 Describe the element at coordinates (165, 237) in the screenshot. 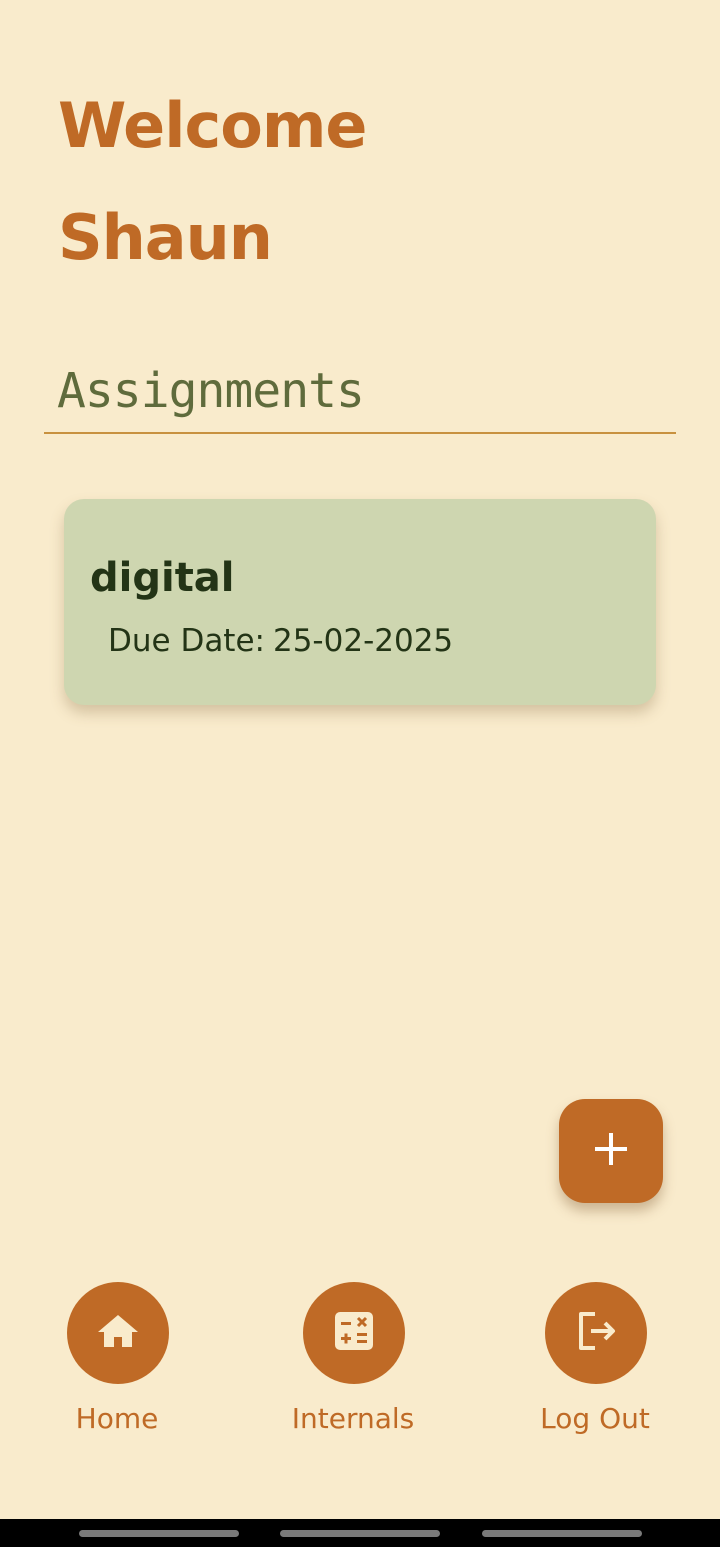

I see `user-name: Shaun` at that location.